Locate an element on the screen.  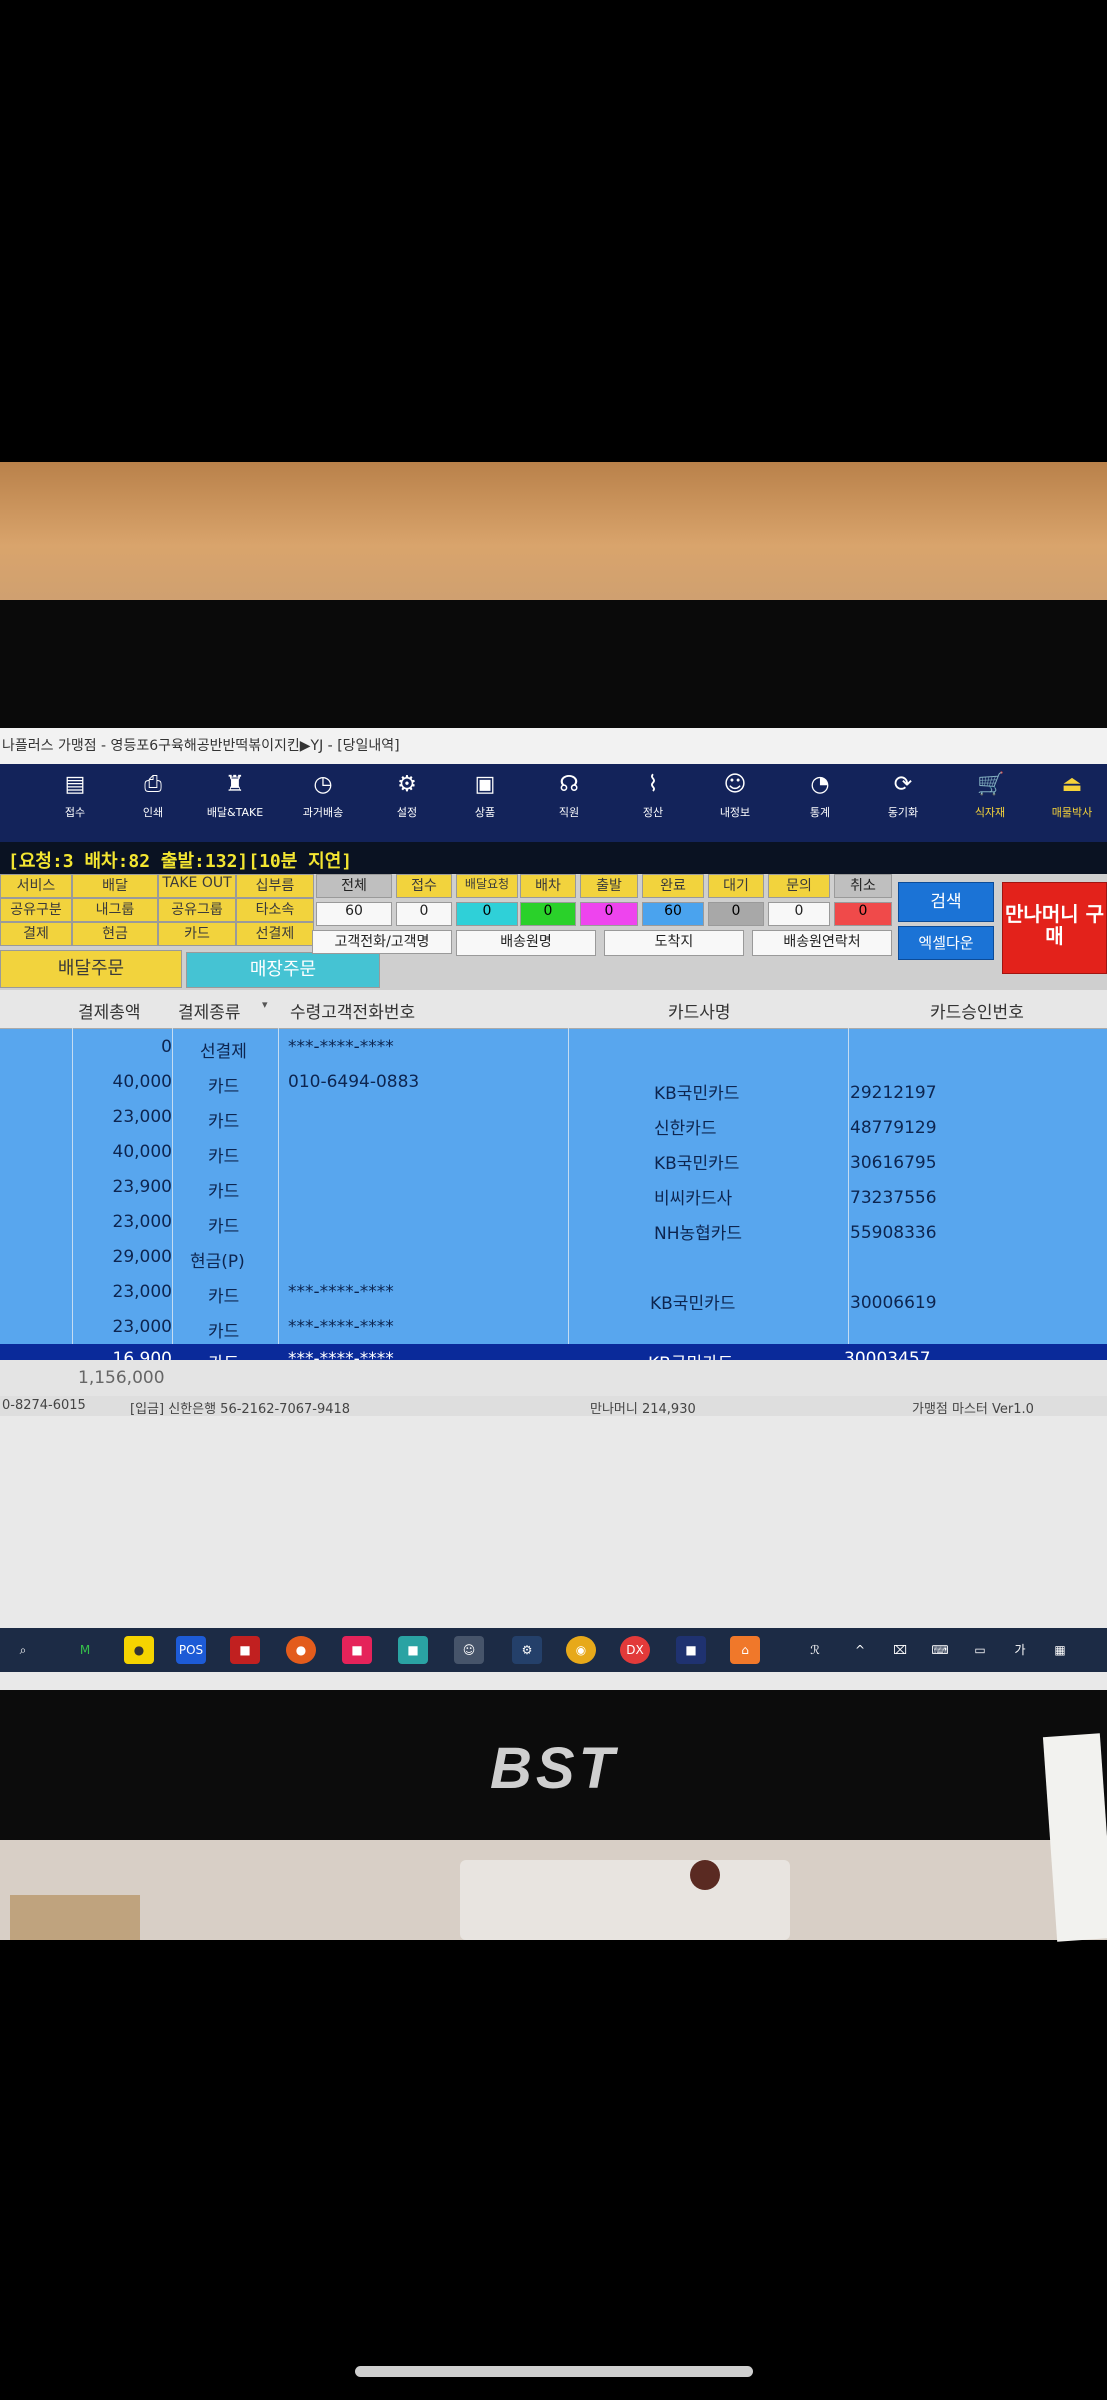
filter-takeout: TAKE OUT is located at coordinates (197, 886).